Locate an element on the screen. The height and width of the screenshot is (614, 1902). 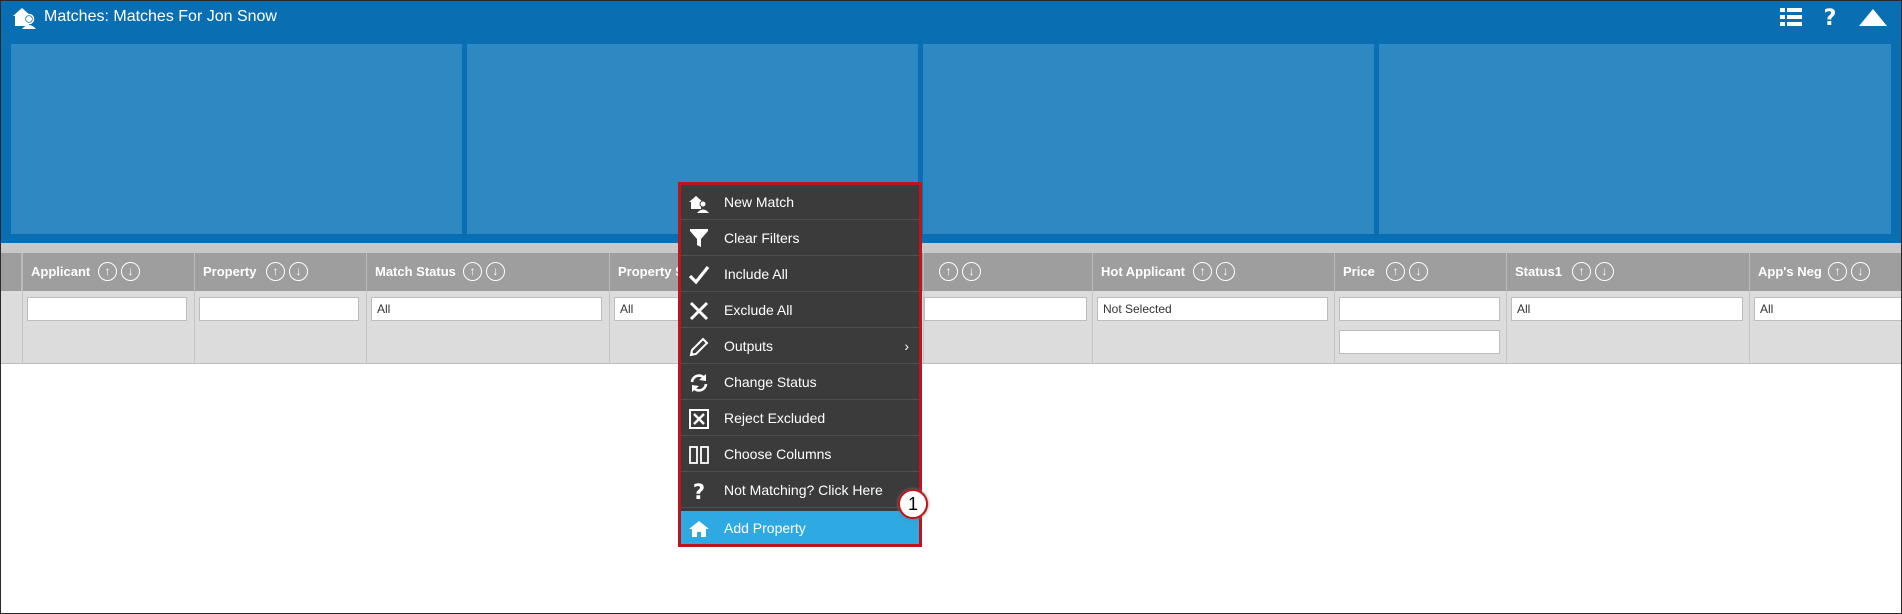
column-title: Price is located at coordinates (1359, 271).